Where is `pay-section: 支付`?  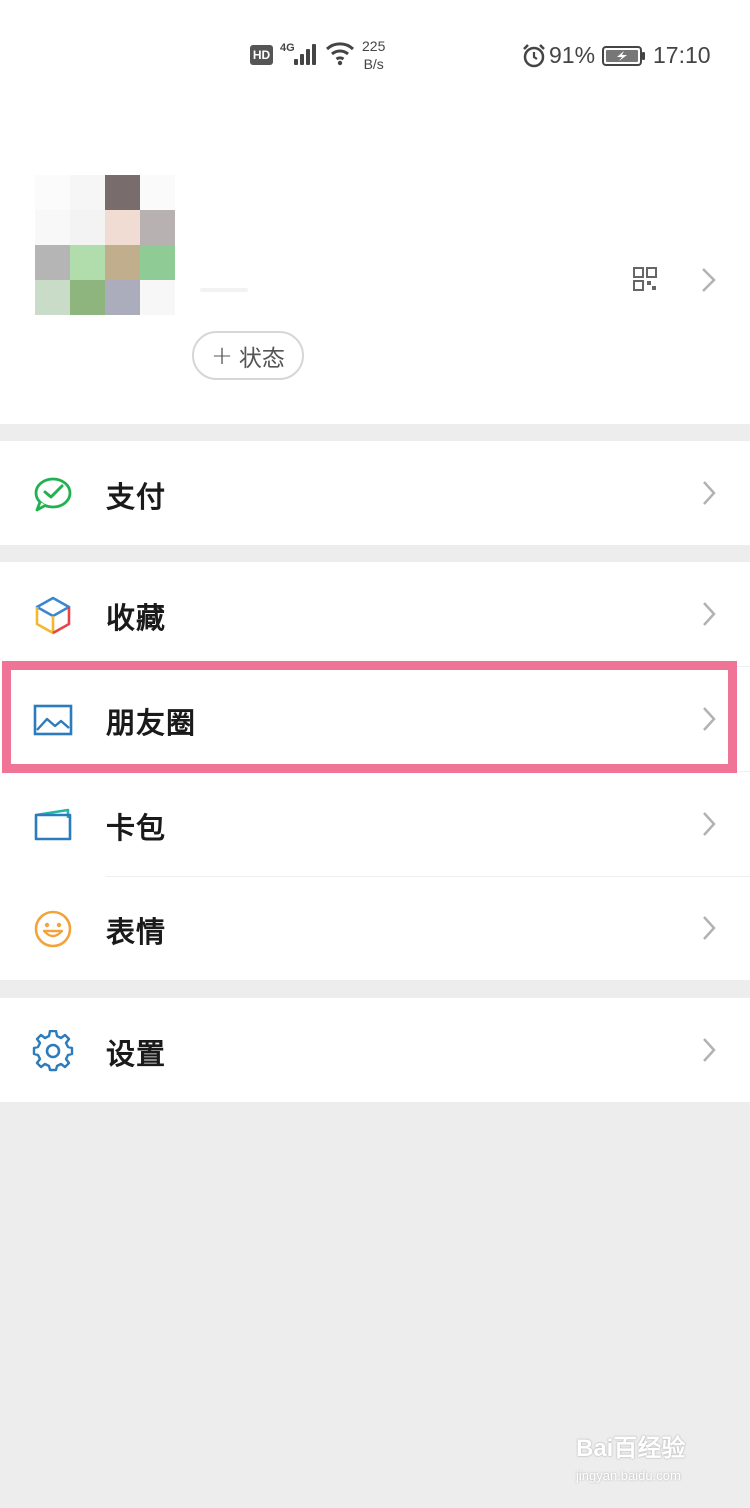
pay-section: 支付 is located at coordinates (375, 493).